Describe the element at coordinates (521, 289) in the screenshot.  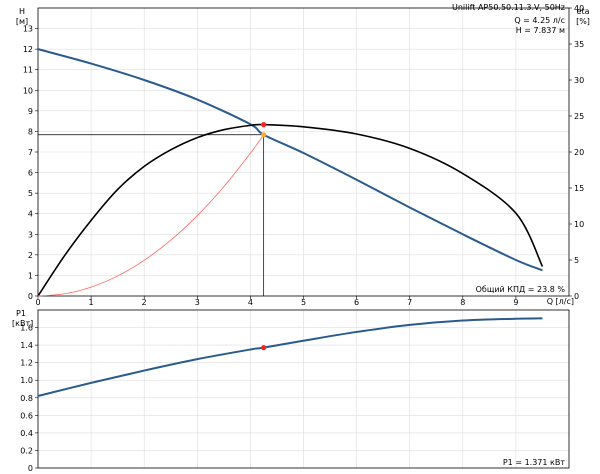
I see `total-efficiency-readout: Общий КПД = 23.8 %` at that location.